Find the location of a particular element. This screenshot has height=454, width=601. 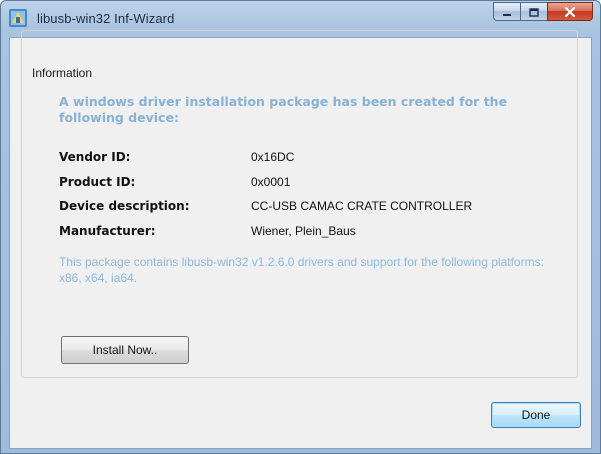

caption-buttons is located at coordinates (543, 12).